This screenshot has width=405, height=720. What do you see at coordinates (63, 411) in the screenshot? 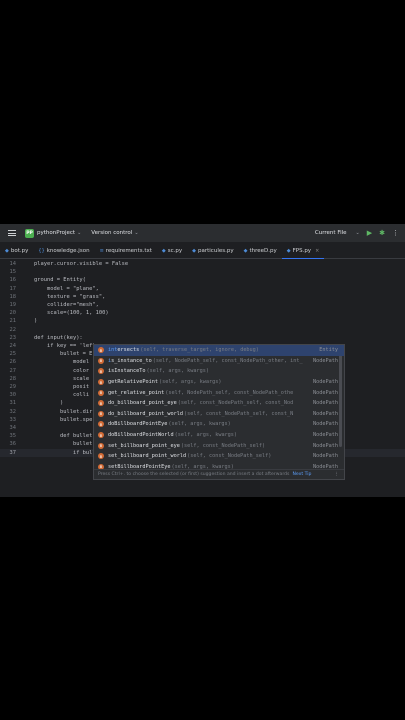
I see `code-text: bullet.dir` at bounding box center [63, 411].